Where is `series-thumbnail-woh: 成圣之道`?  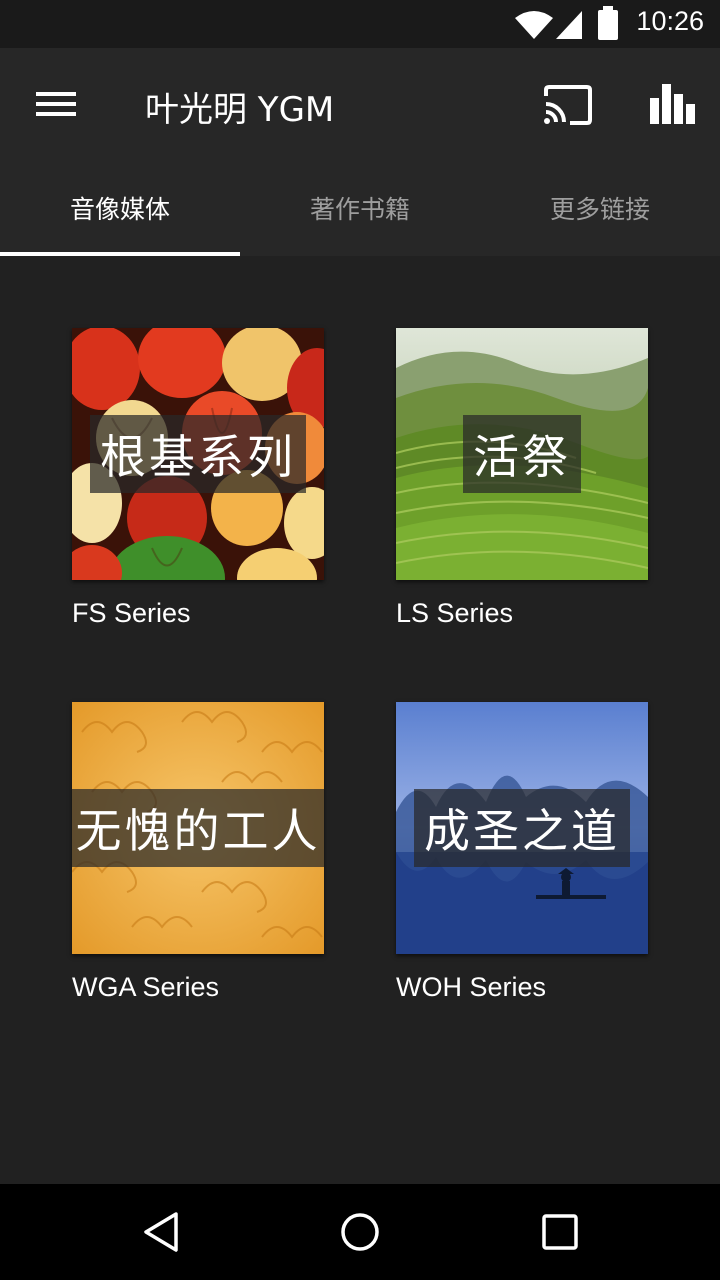
series-thumbnail-woh: 成圣之道 is located at coordinates (522, 828).